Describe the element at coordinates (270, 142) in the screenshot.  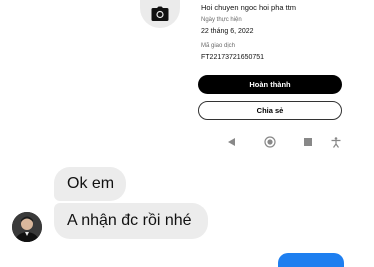
I see `home-icon` at that location.